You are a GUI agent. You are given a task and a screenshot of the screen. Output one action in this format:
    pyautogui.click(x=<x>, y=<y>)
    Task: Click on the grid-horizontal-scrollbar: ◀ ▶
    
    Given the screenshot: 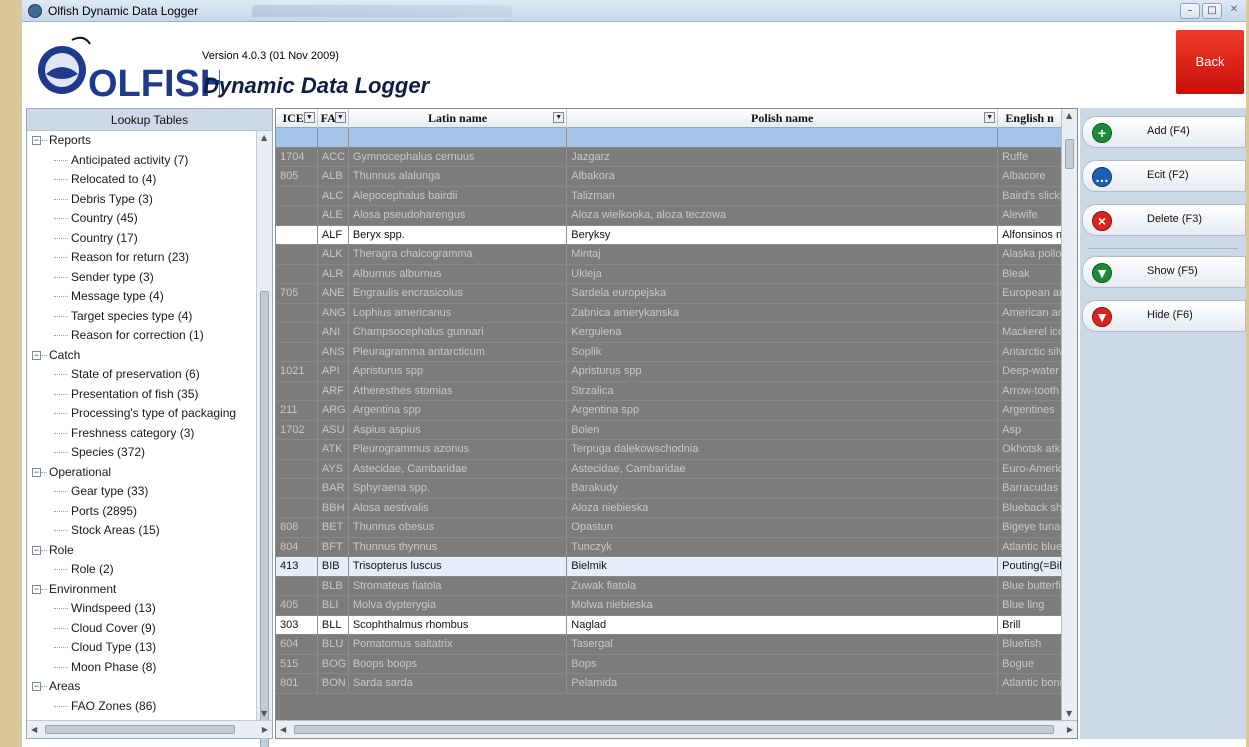 What is the action you would take?
    pyautogui.click(x=676, y=729)
    